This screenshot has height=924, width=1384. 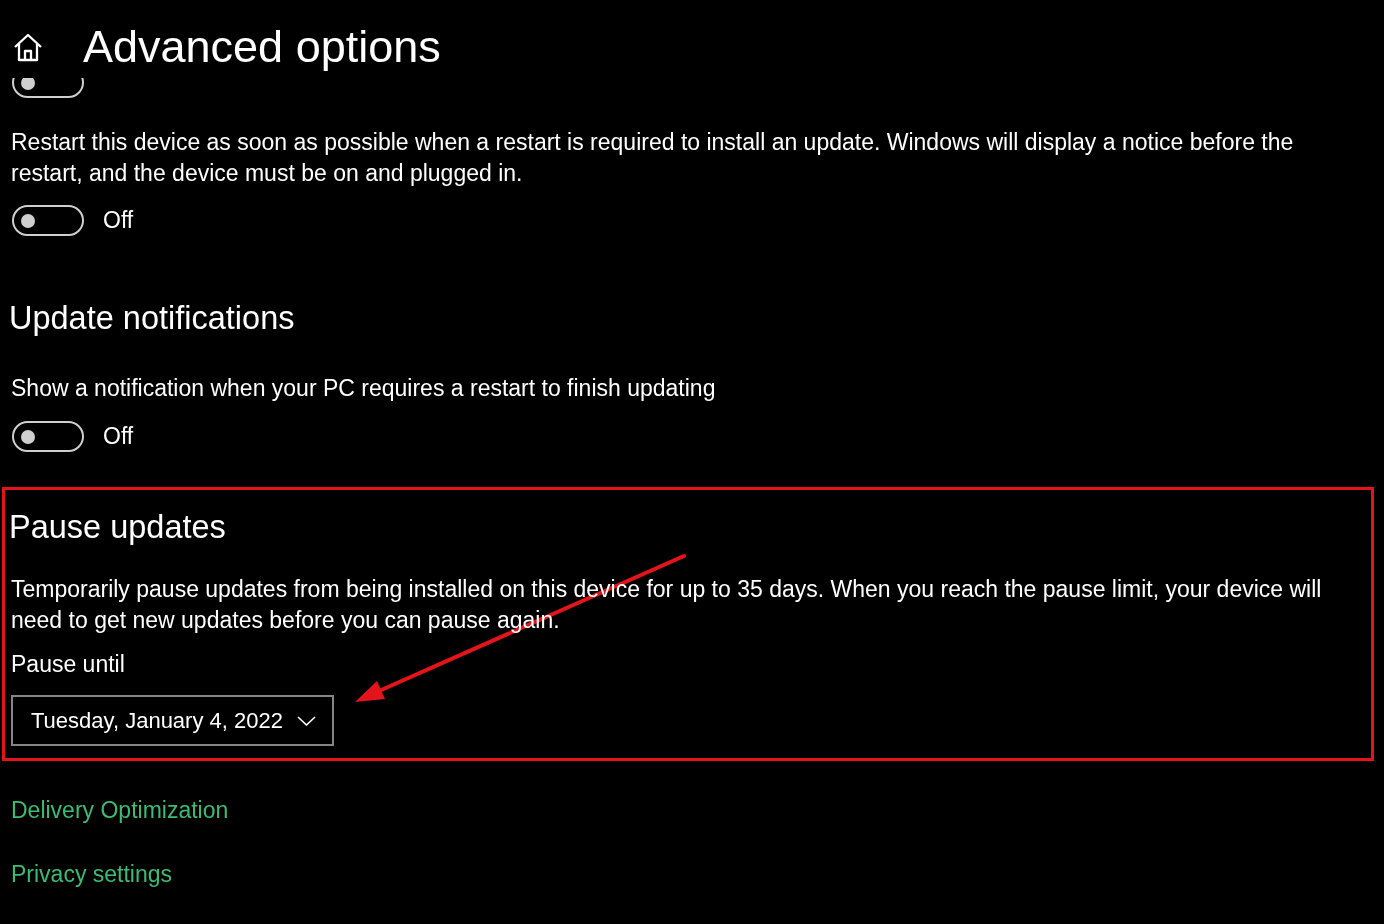 I want to click on setting-description: Restart this device as soon as possible when a restart is required to install an update. Windows will display a notice before the restart, and the device must be on and plugged in., so click(x=653, y=158).